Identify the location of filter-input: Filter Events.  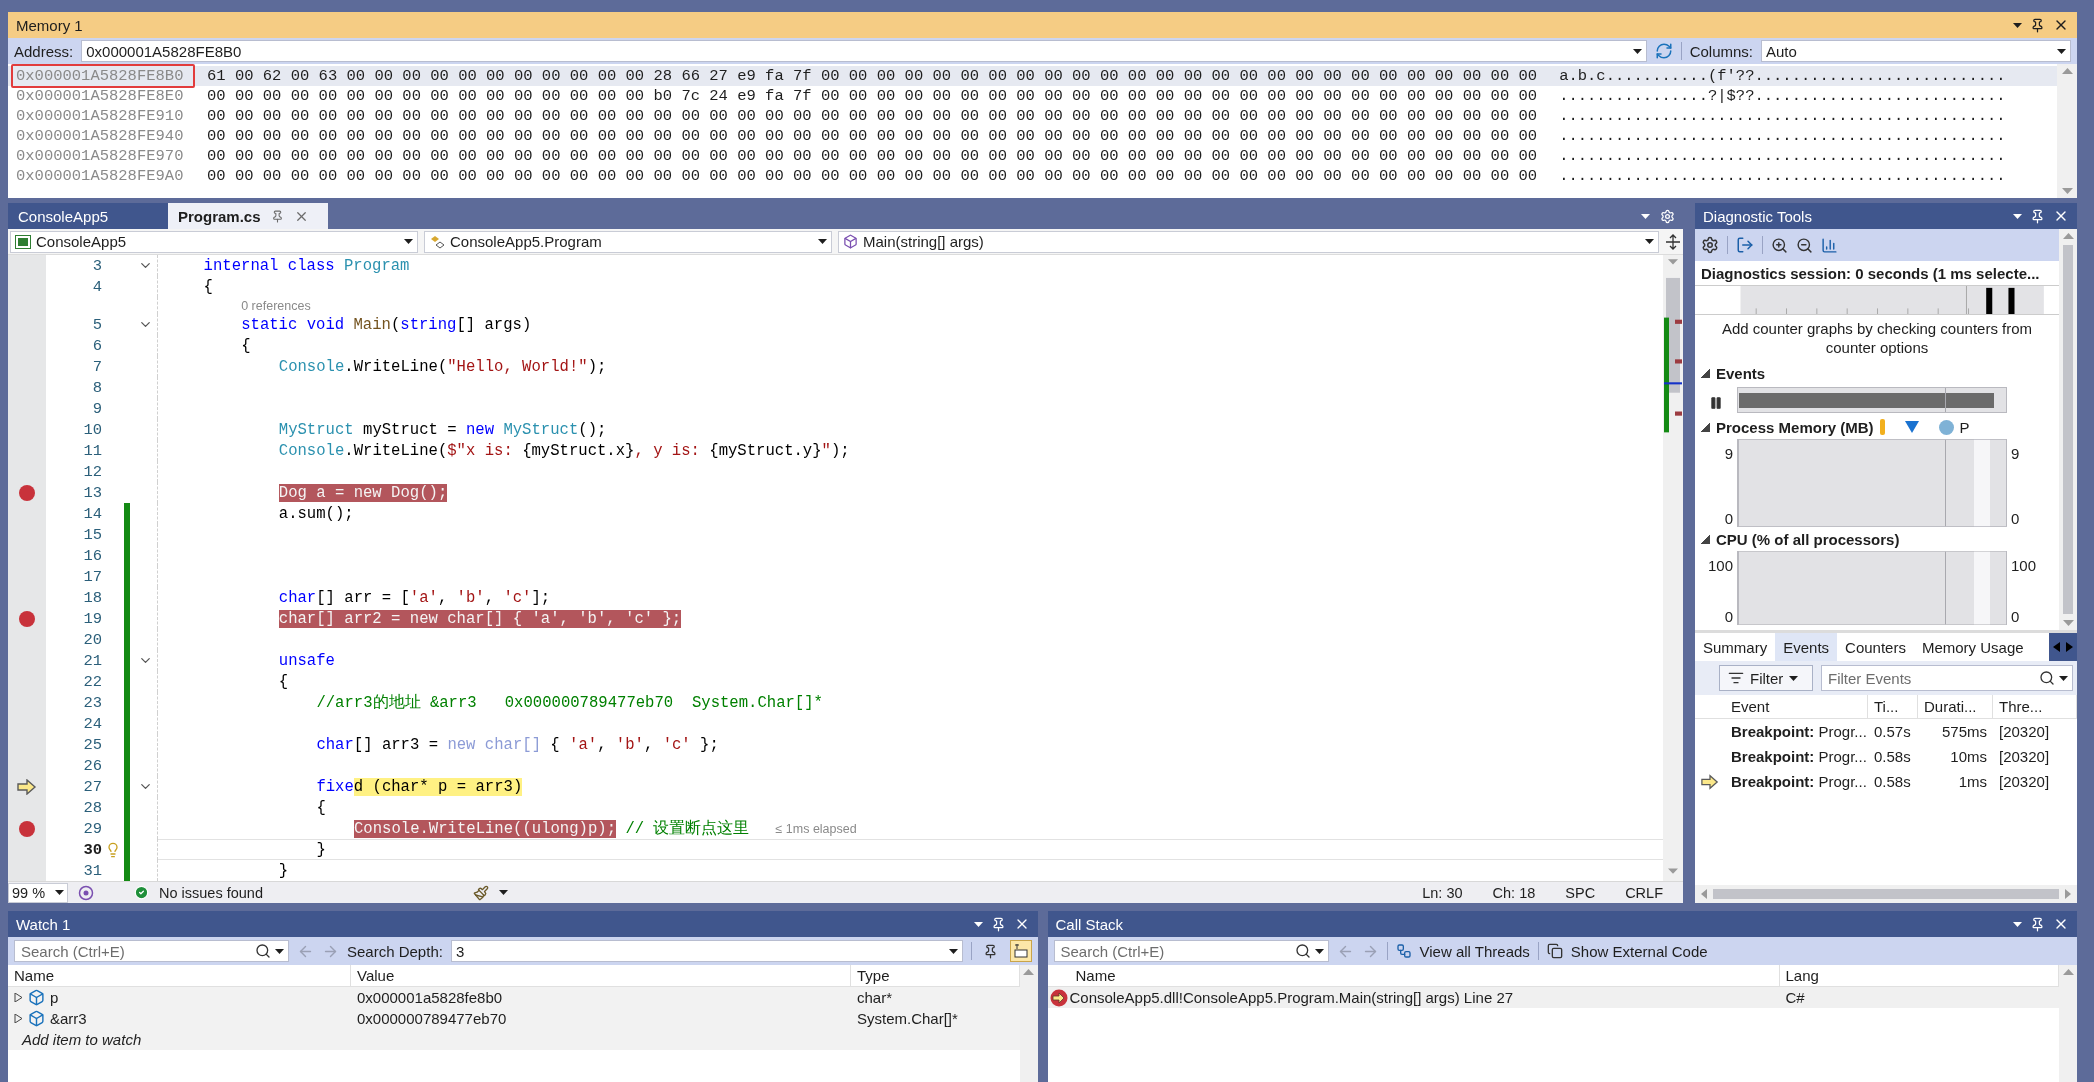
(1930, 678).